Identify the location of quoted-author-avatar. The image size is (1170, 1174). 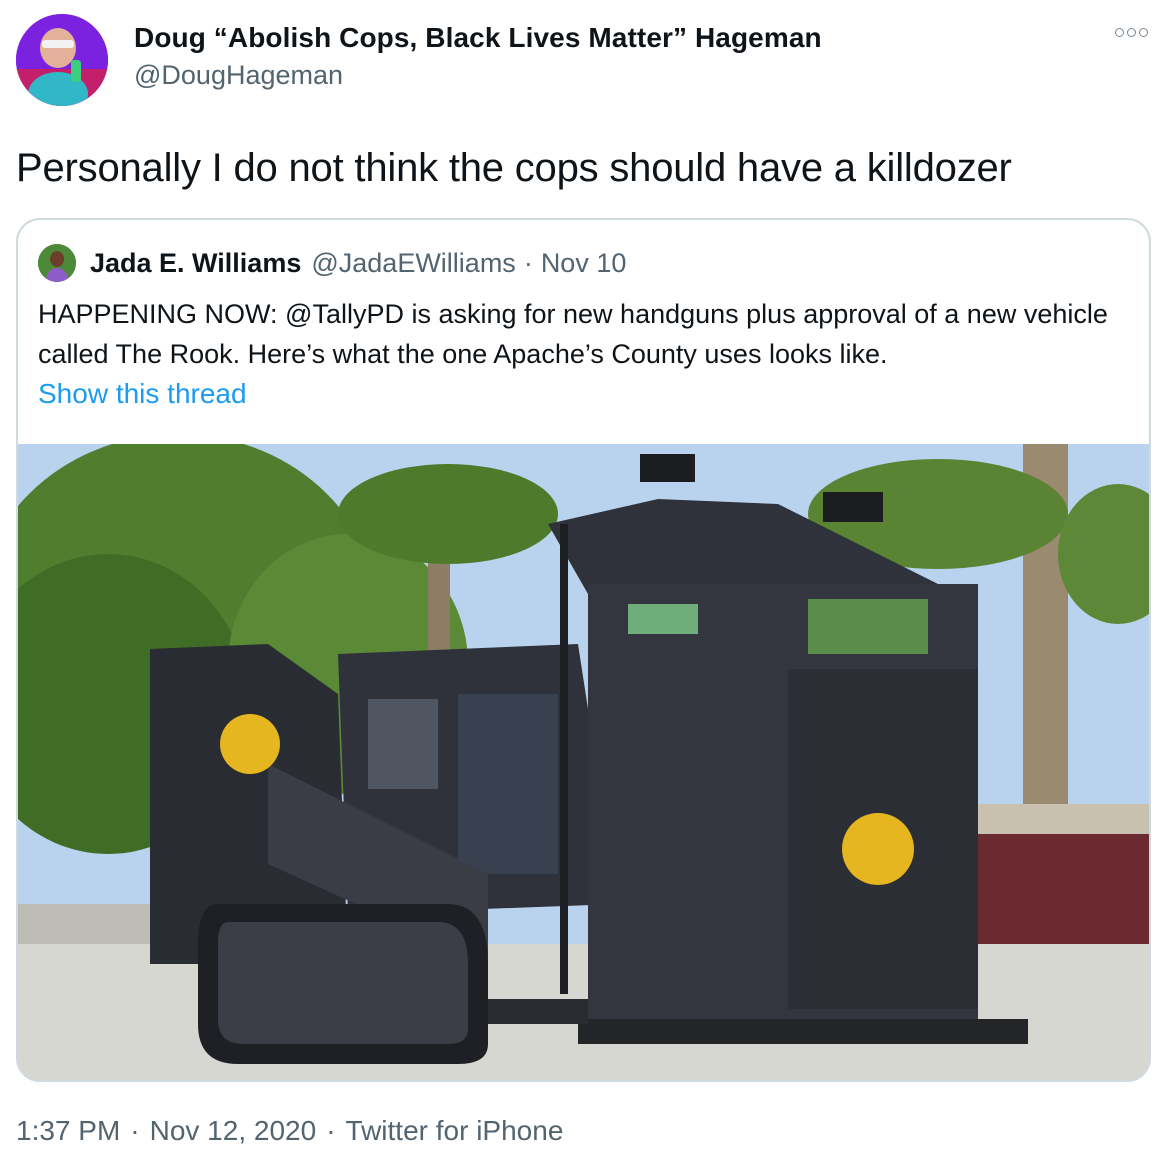
(57, 263).